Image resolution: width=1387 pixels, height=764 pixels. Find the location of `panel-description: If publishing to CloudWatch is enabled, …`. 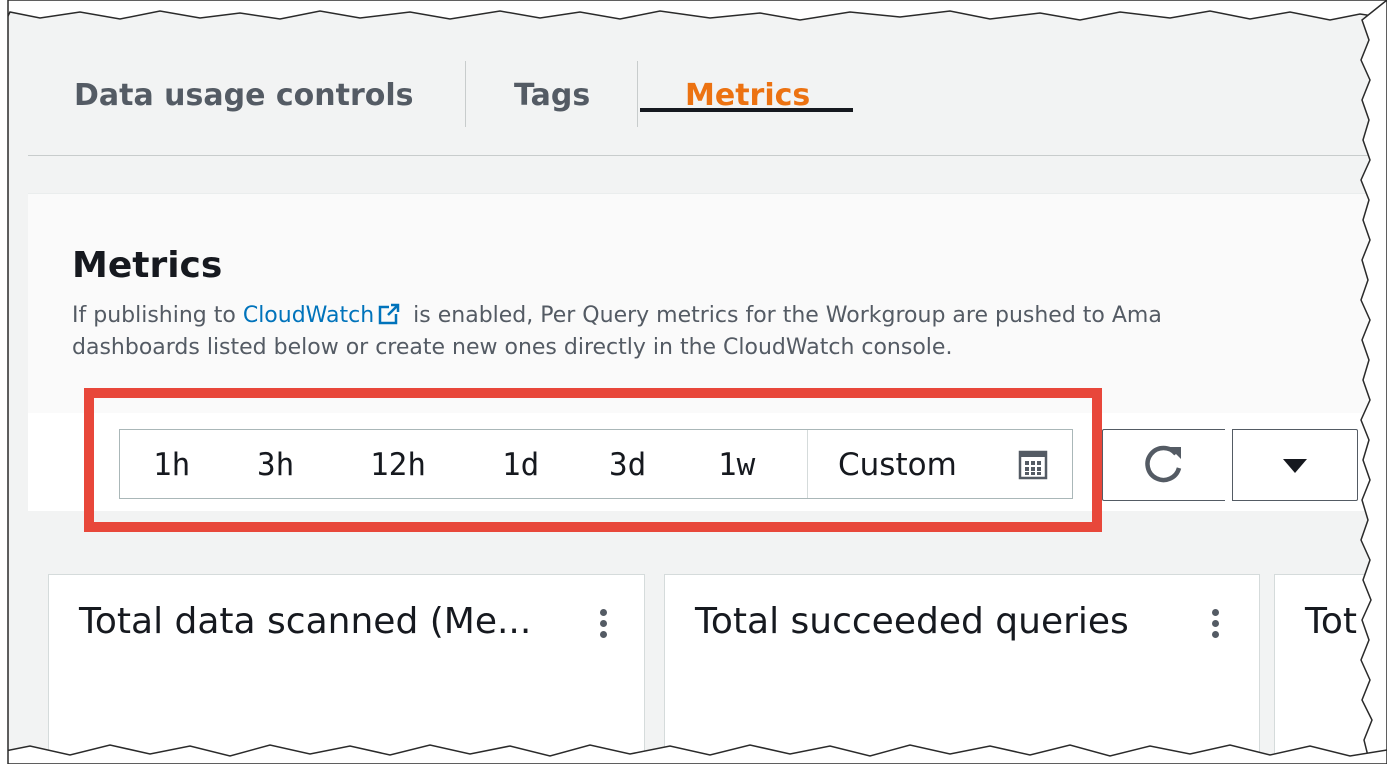

panel-description: If publishing to CloudWatch is enabled, … is located at coordinates (729, 332).